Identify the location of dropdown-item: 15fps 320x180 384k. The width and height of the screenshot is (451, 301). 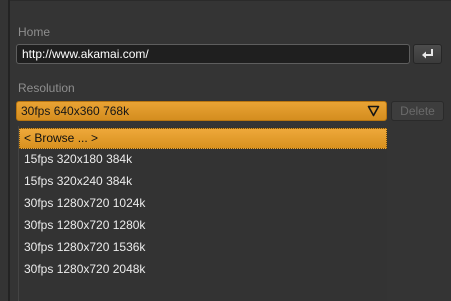
(203, 160).